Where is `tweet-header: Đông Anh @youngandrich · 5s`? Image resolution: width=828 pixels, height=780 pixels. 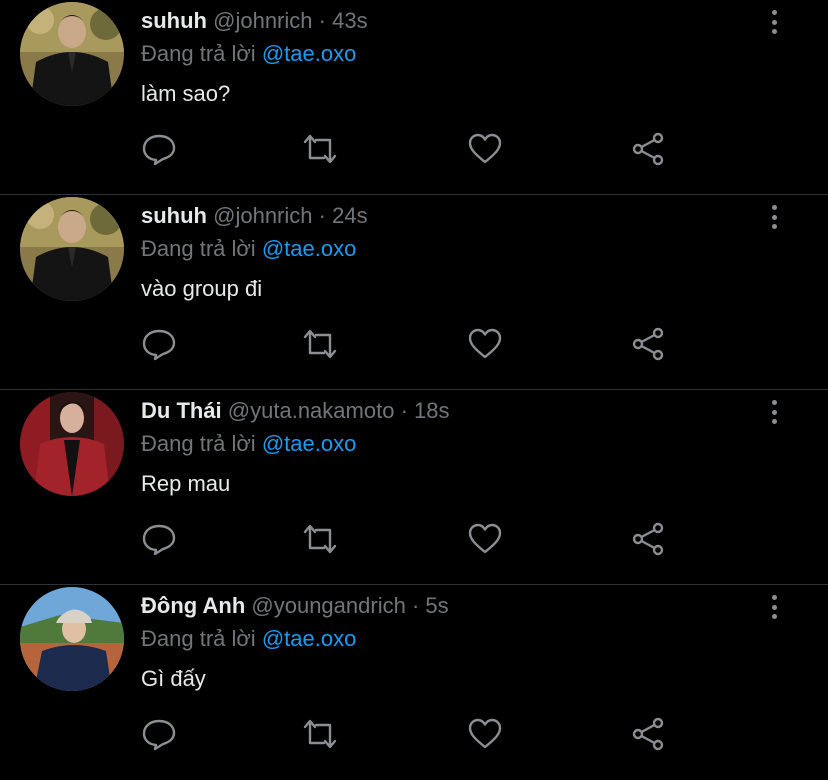 tweet-header: Đông Anh @youngandrich · 5s is located at coordinates (295, 606).